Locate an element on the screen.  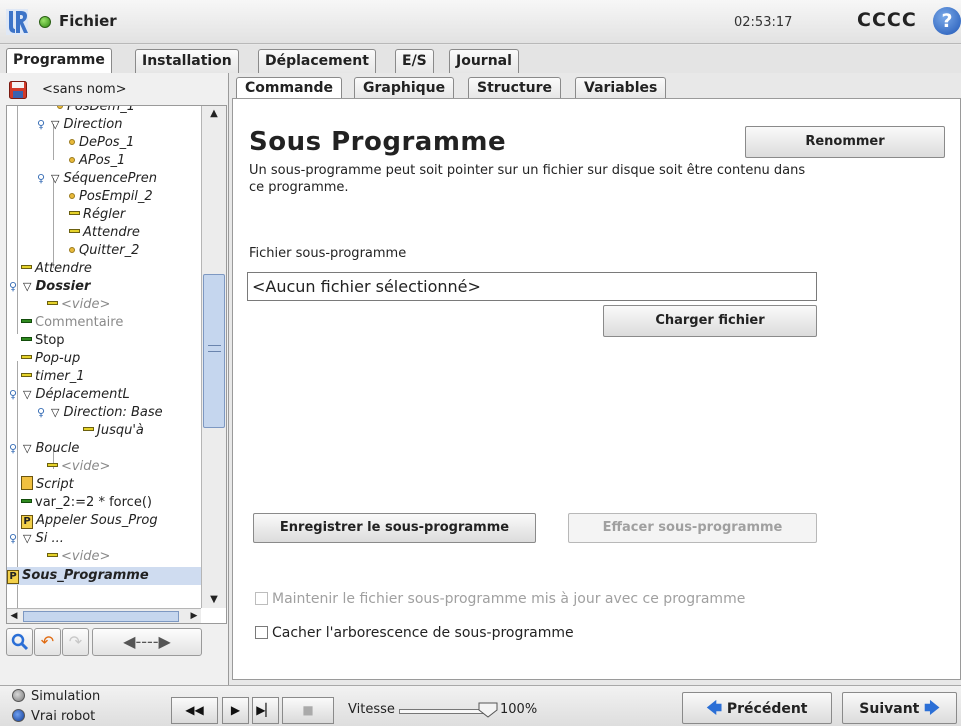
tree-node-quitter-2: Quitter_2 is located at coordinates (104, 251).